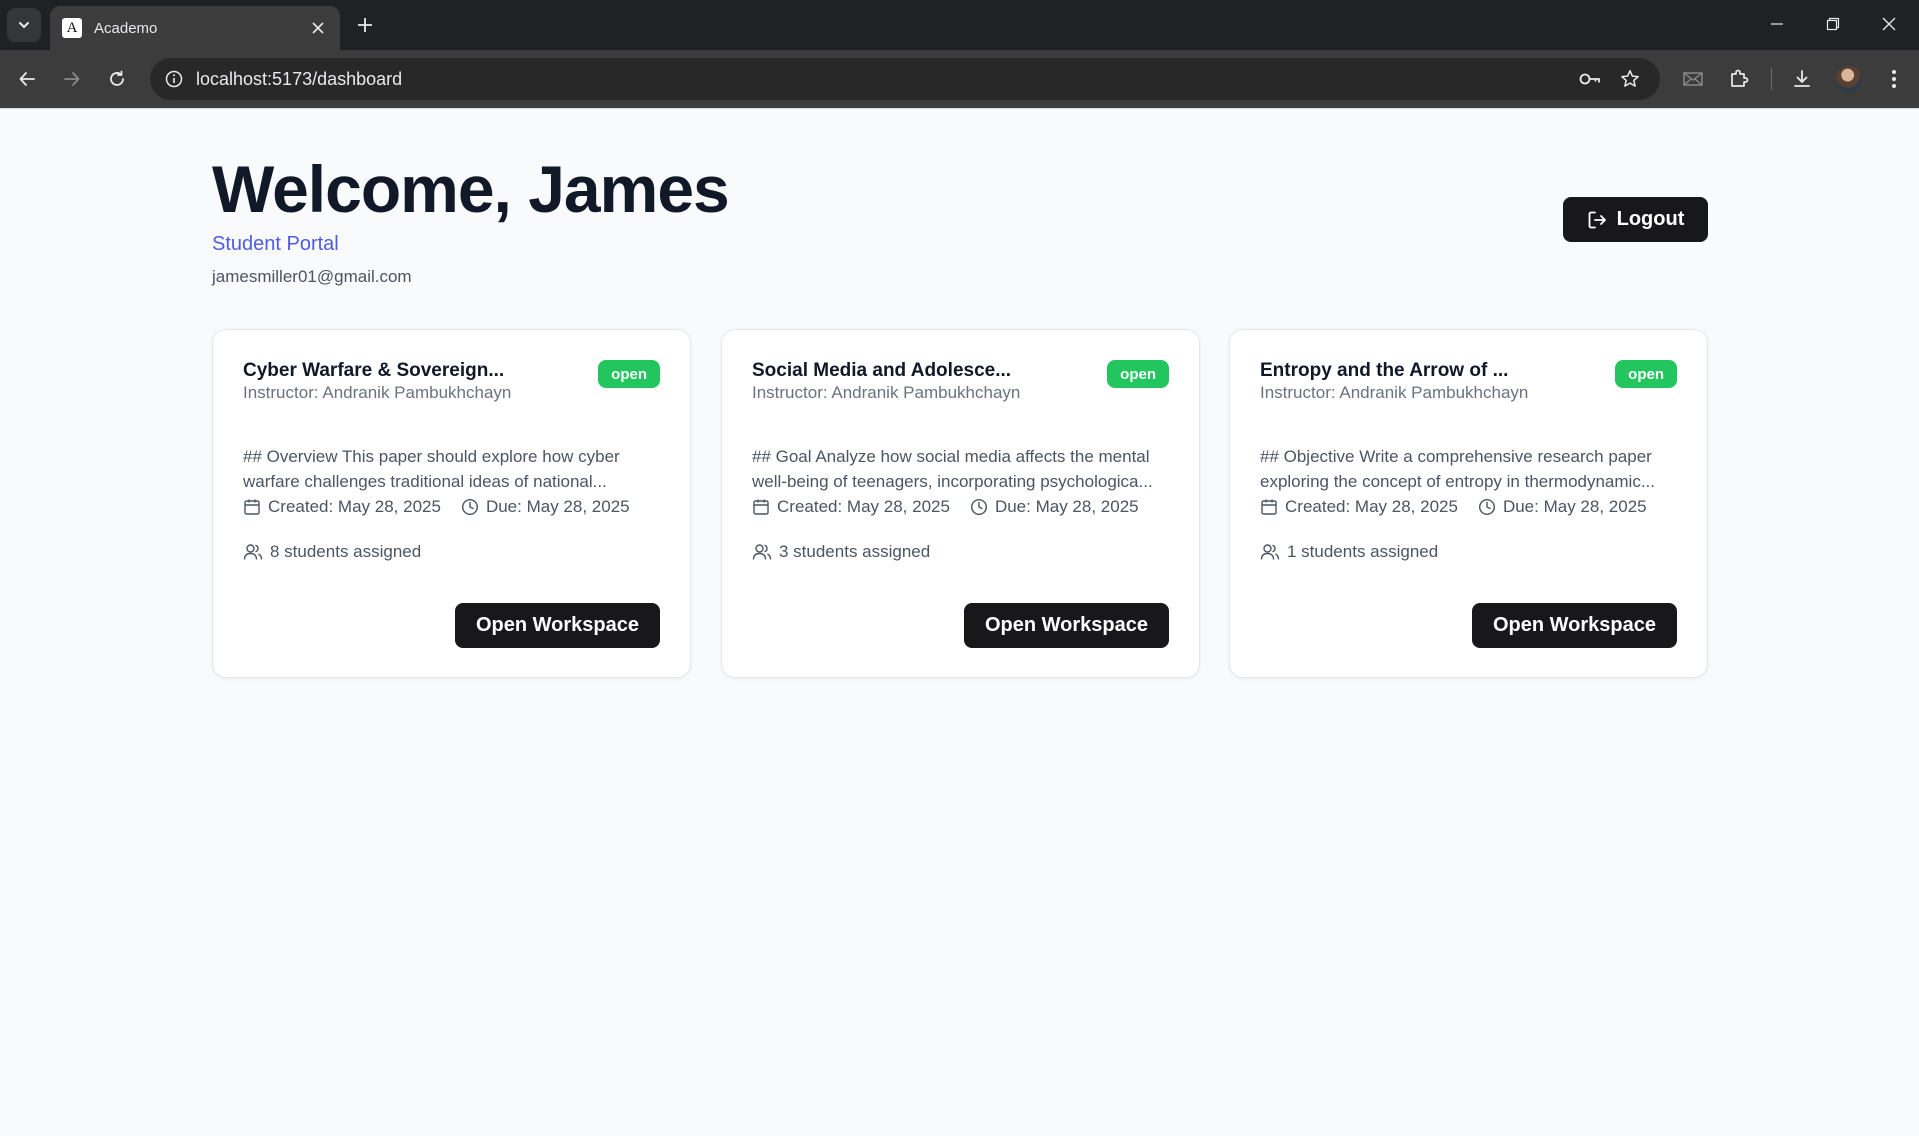  I want to click on site-favicon: A, so click(72, 28).